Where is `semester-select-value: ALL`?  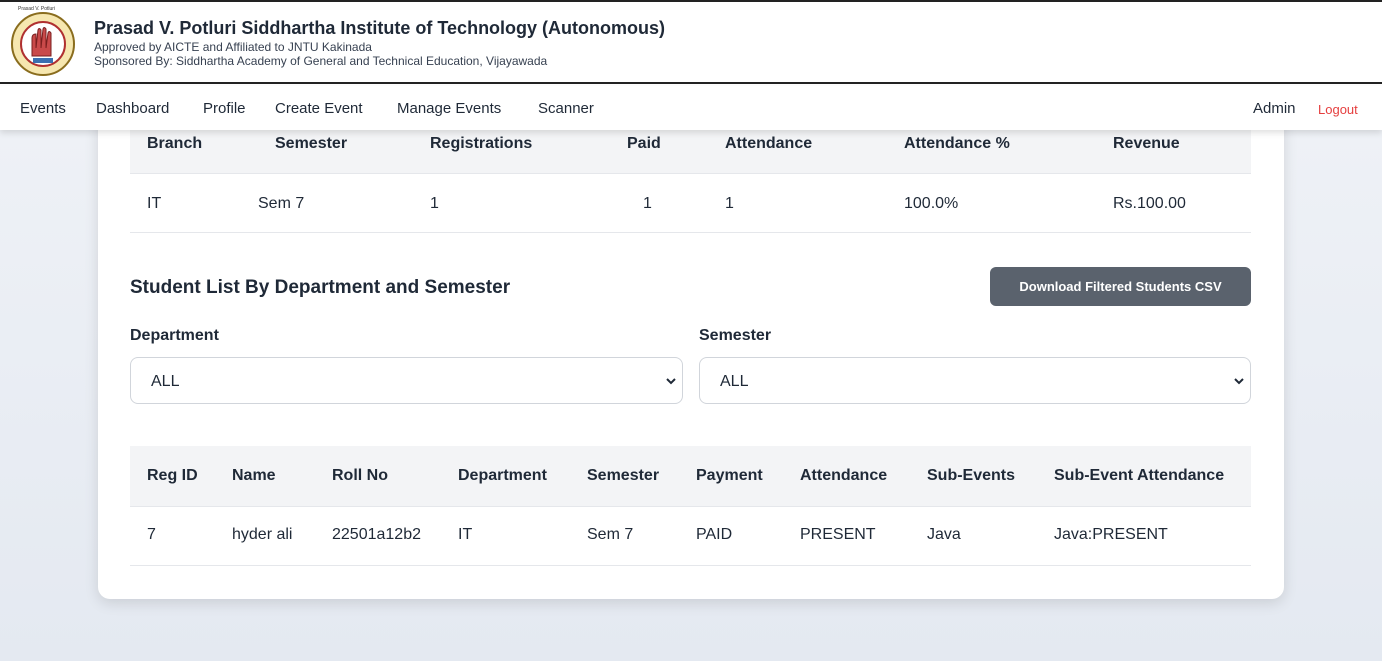
semester-select-value: ALL is located at coordinates (734, 381).